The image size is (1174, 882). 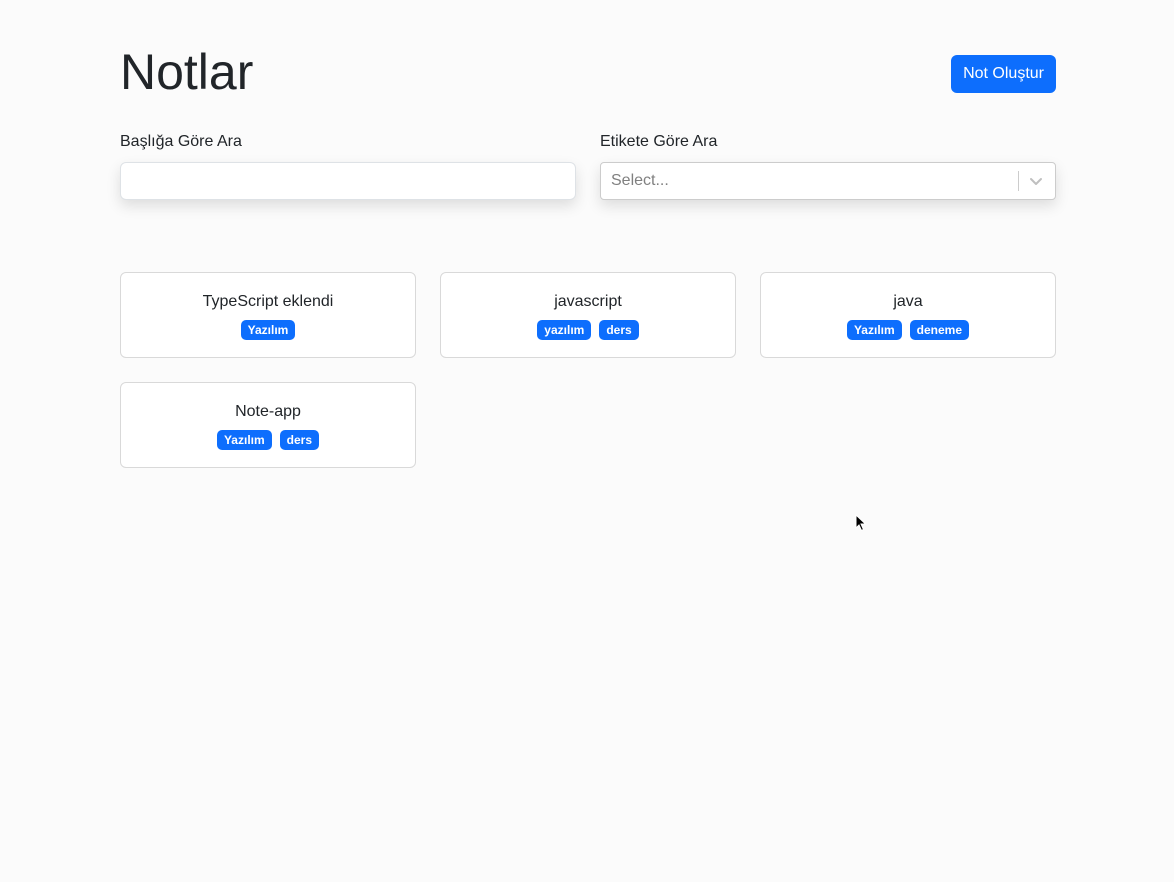 I want to click on note-title: javascript, so click(x=588, y=301).